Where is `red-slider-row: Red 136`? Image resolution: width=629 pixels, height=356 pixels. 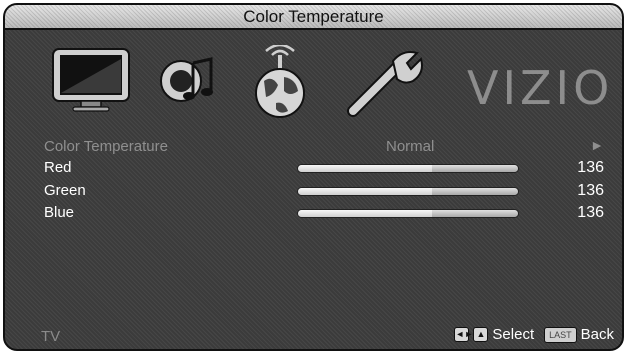
red-slider-row: Red 136 is located at coordinates (324, 169).